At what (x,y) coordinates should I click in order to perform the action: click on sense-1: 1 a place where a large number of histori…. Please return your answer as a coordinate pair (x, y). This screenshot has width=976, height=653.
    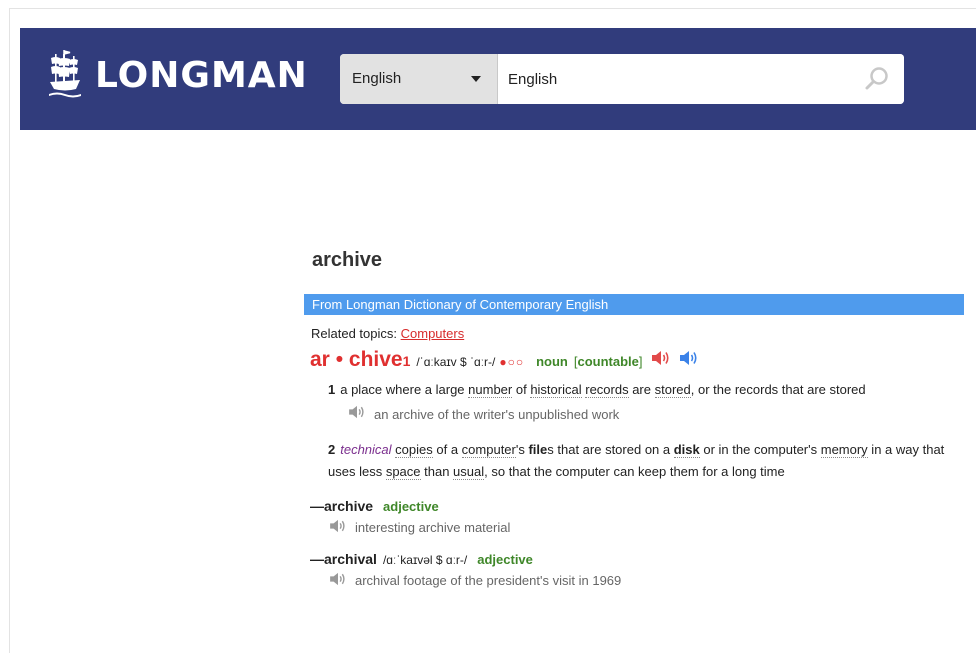
    Looking at the image, I should click on (646, 402).